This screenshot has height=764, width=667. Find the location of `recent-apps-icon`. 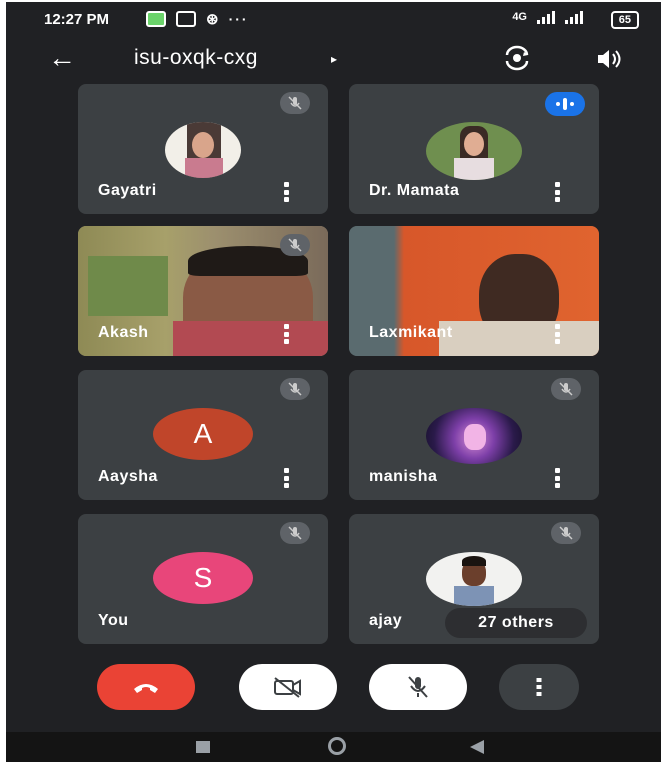

recent-apps-icon is located at coordinates (203, 747).